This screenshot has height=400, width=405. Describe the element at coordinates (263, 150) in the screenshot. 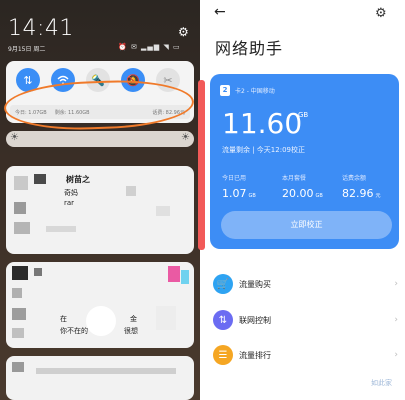

I see `remaining-subtitle: 流量剩余 | 今天12:09校正` at that location.